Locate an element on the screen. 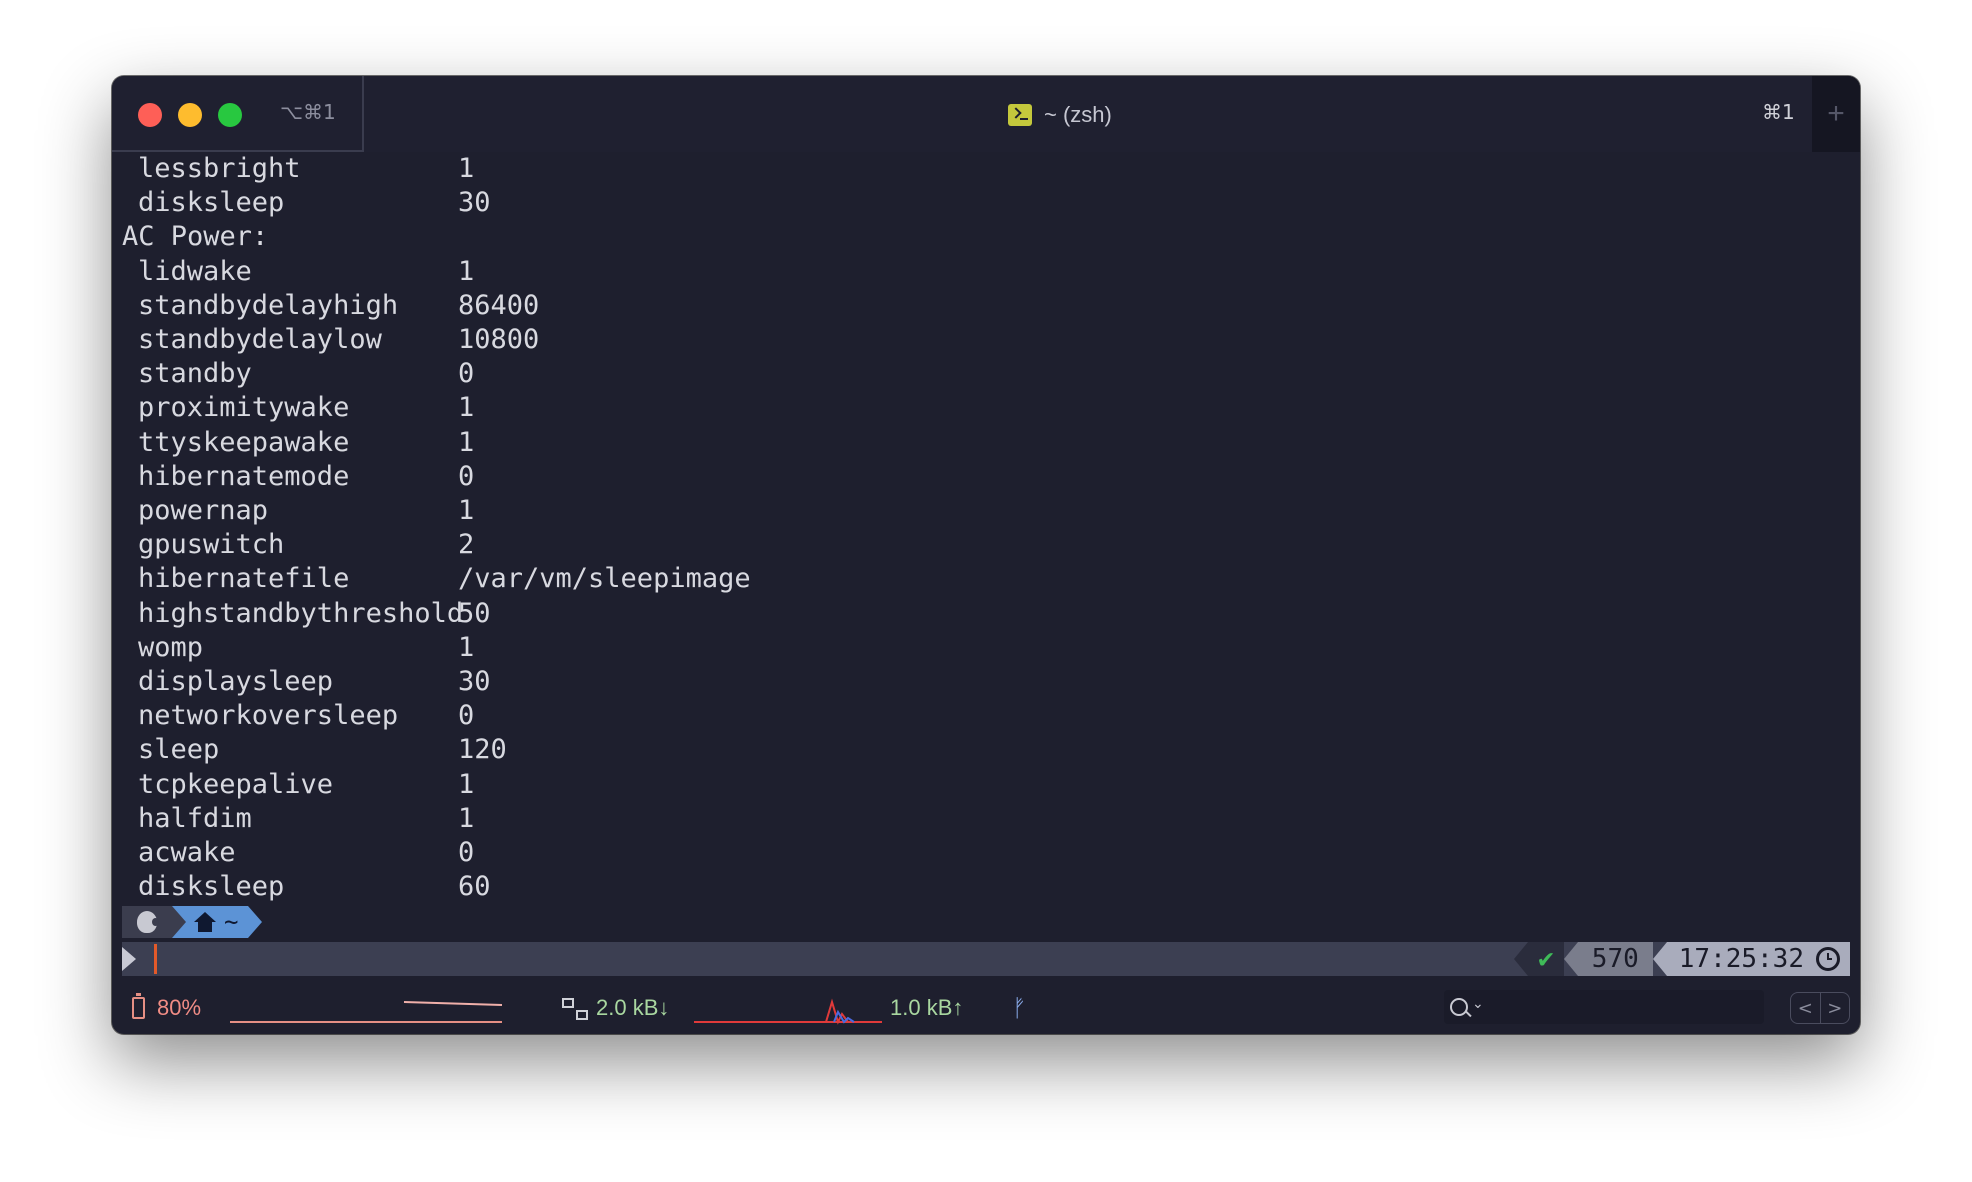 The width and height of the screenshot is (1972, 1182). setting-line: powernap 1 is located at coordinates (298, 511).